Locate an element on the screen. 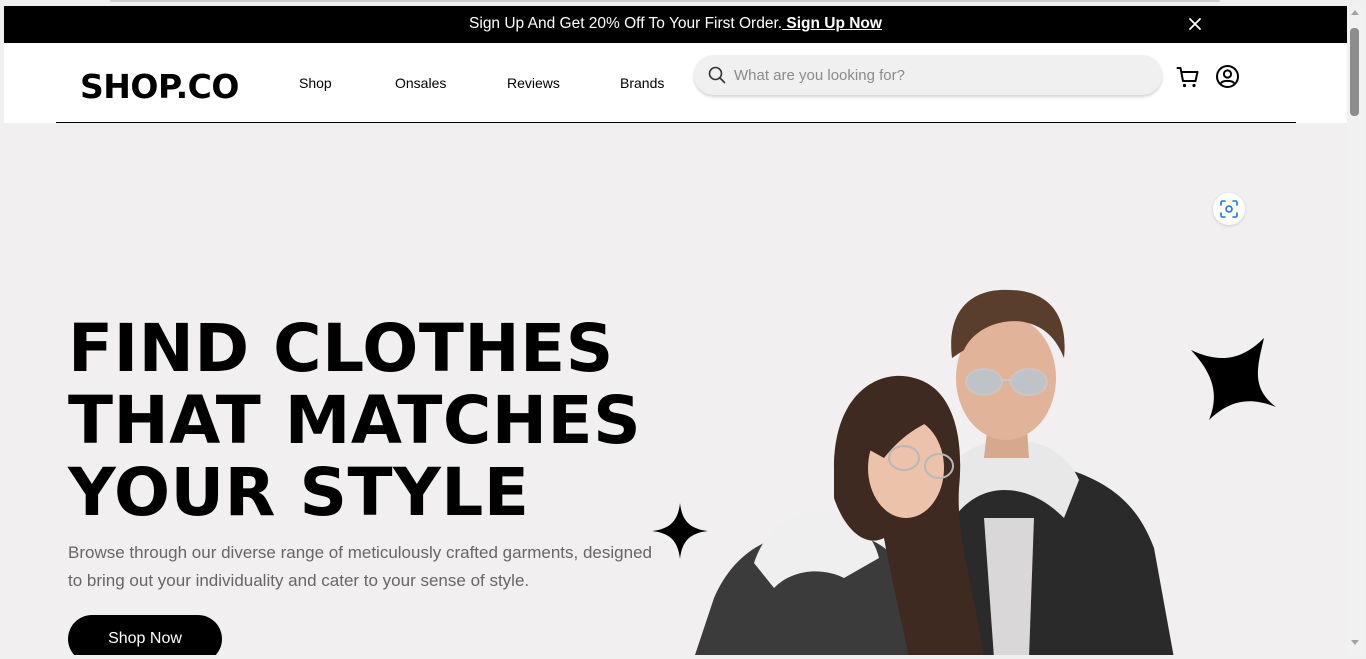  promo-signup-link: Sign Up Now is located at coordinates (832, 23).